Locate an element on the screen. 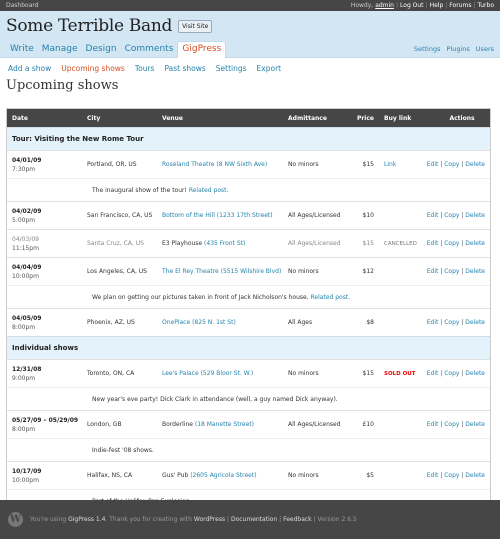 The width and height of the screenshot is (500, 539). visit-site-button: Visit Site is located at coordinates (195, 26).